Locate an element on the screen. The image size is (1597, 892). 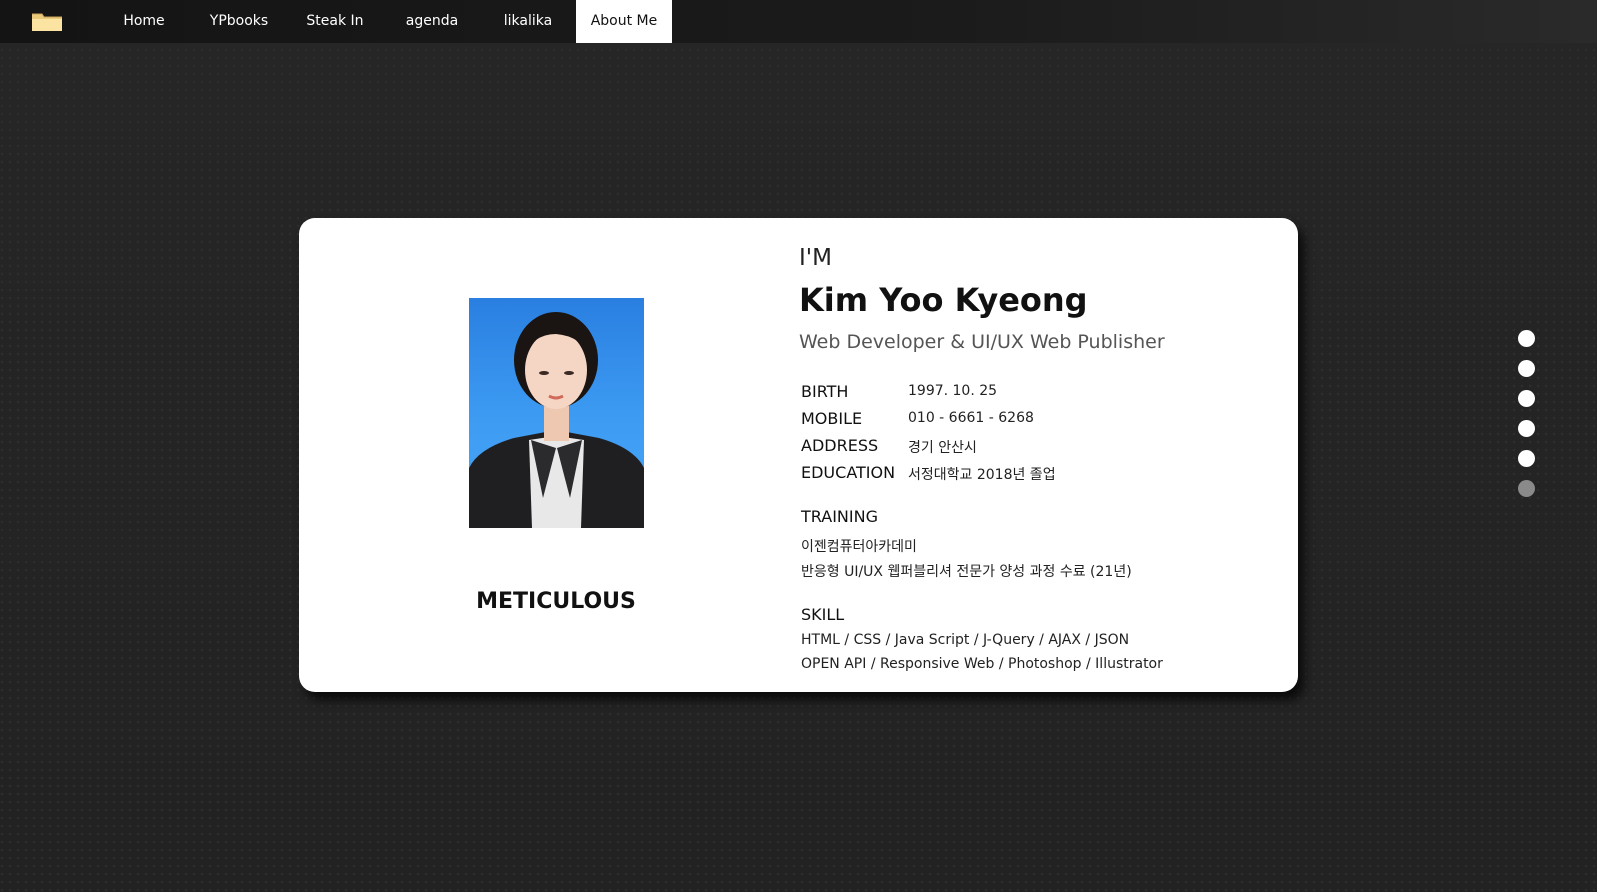
detail-value: 1997. 10. 25 is located at coordinates (953, 391).